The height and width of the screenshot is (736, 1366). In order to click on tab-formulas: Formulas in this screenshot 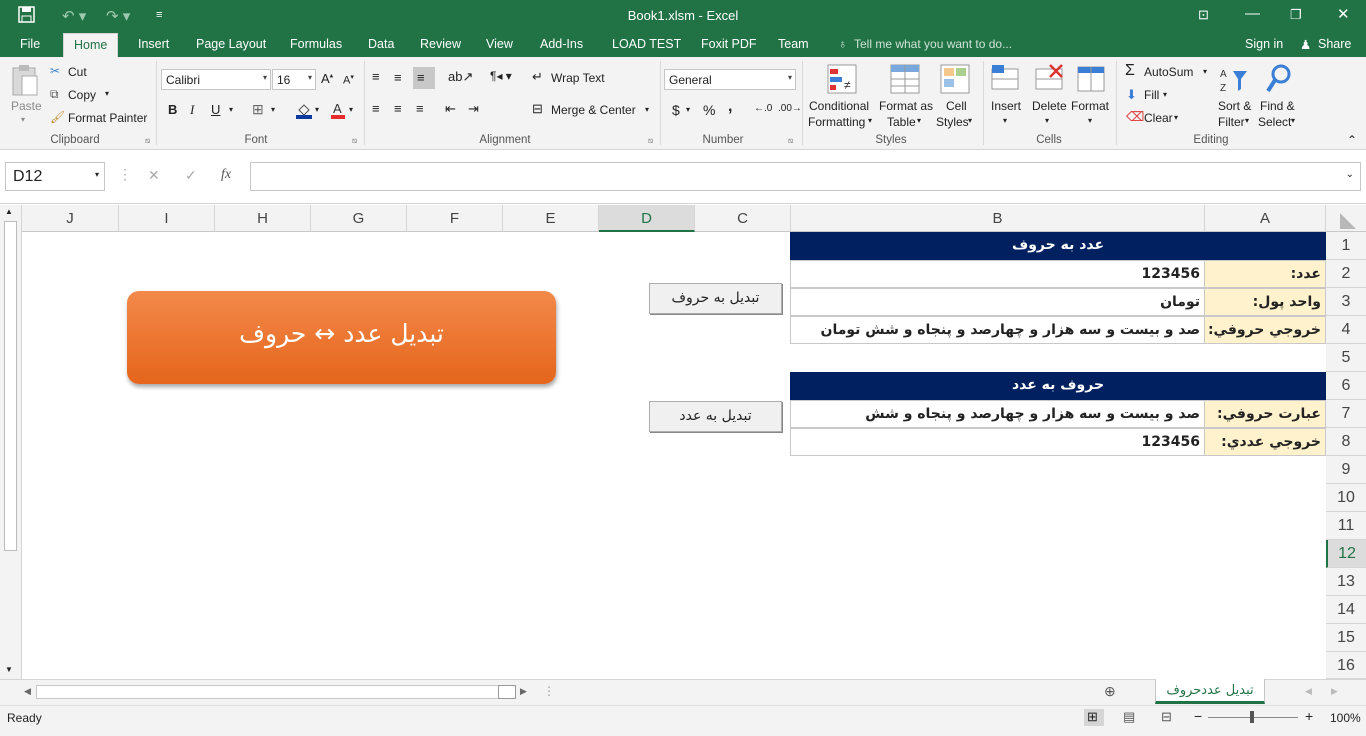, I will do `click(316, 44)`.